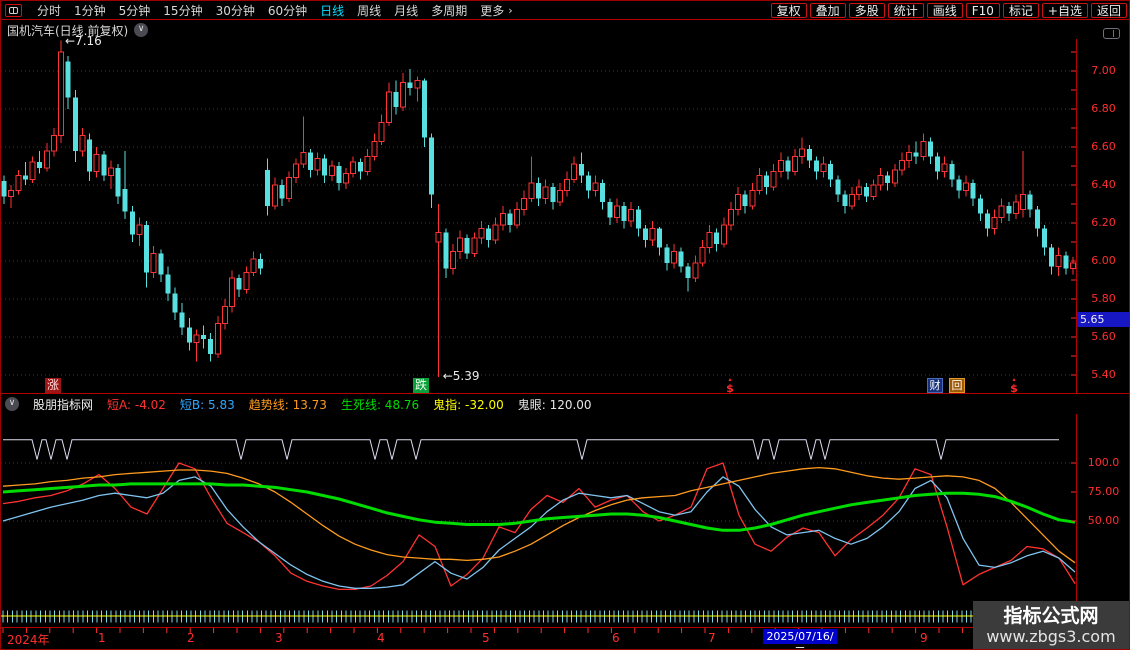 Image resolution: width=1130 pixels, height=650 pixels. I want to click on selected-date-tag: 2025/07/16/三, so click(800, 639).